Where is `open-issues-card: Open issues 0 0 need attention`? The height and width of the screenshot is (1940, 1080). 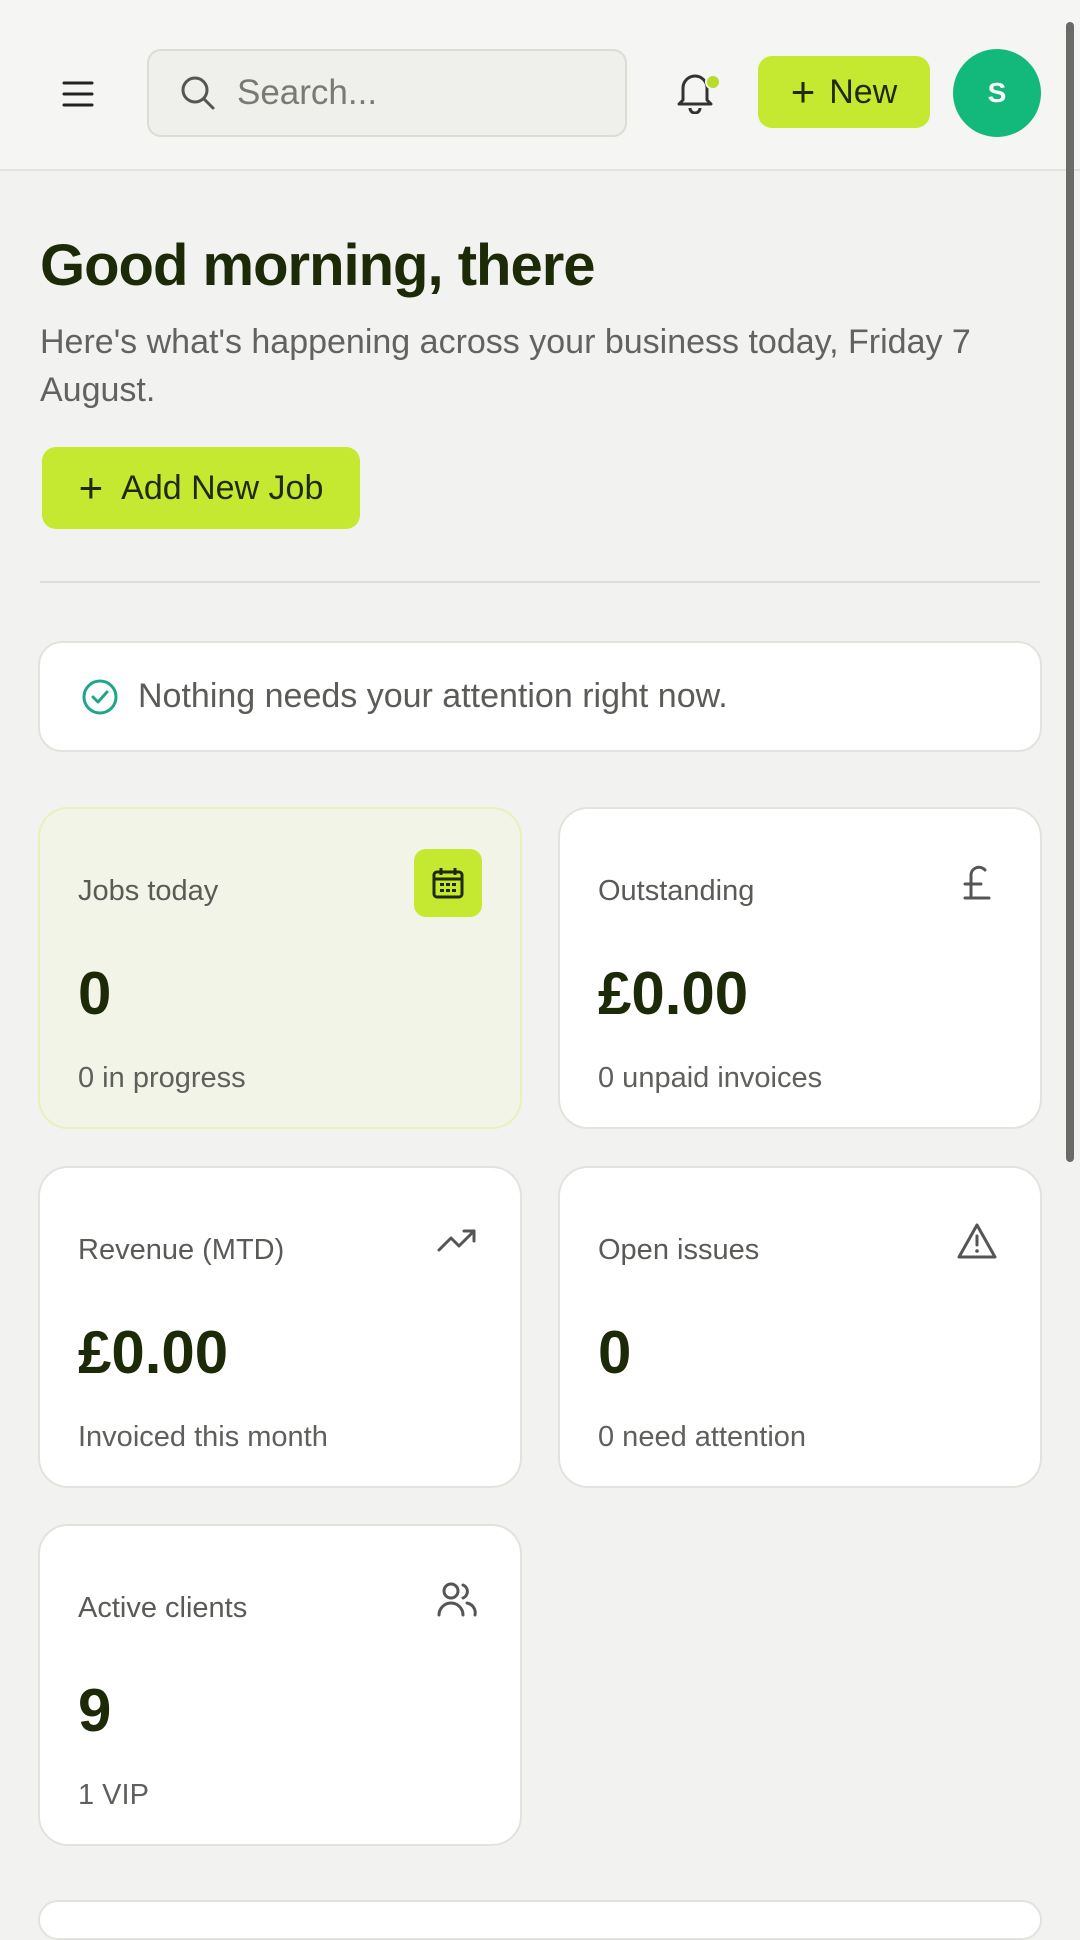 open-issues-card: Open issues 0 0 need attention is located at coordinates (800, 1327).